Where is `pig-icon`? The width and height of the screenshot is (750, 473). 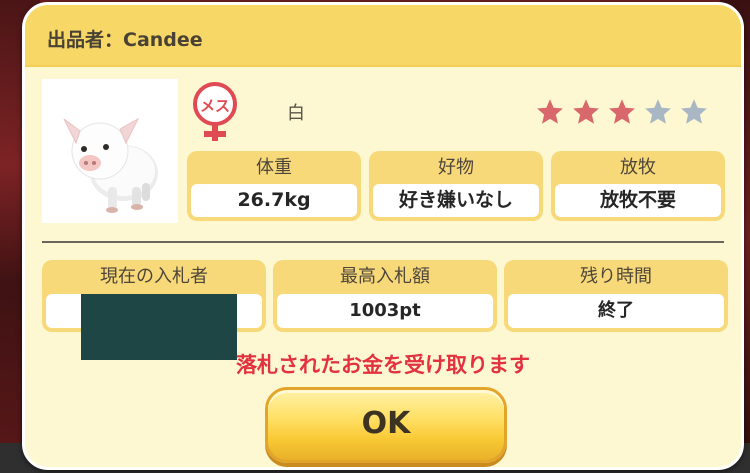 pig-icon is located at coordinates (110, 165).